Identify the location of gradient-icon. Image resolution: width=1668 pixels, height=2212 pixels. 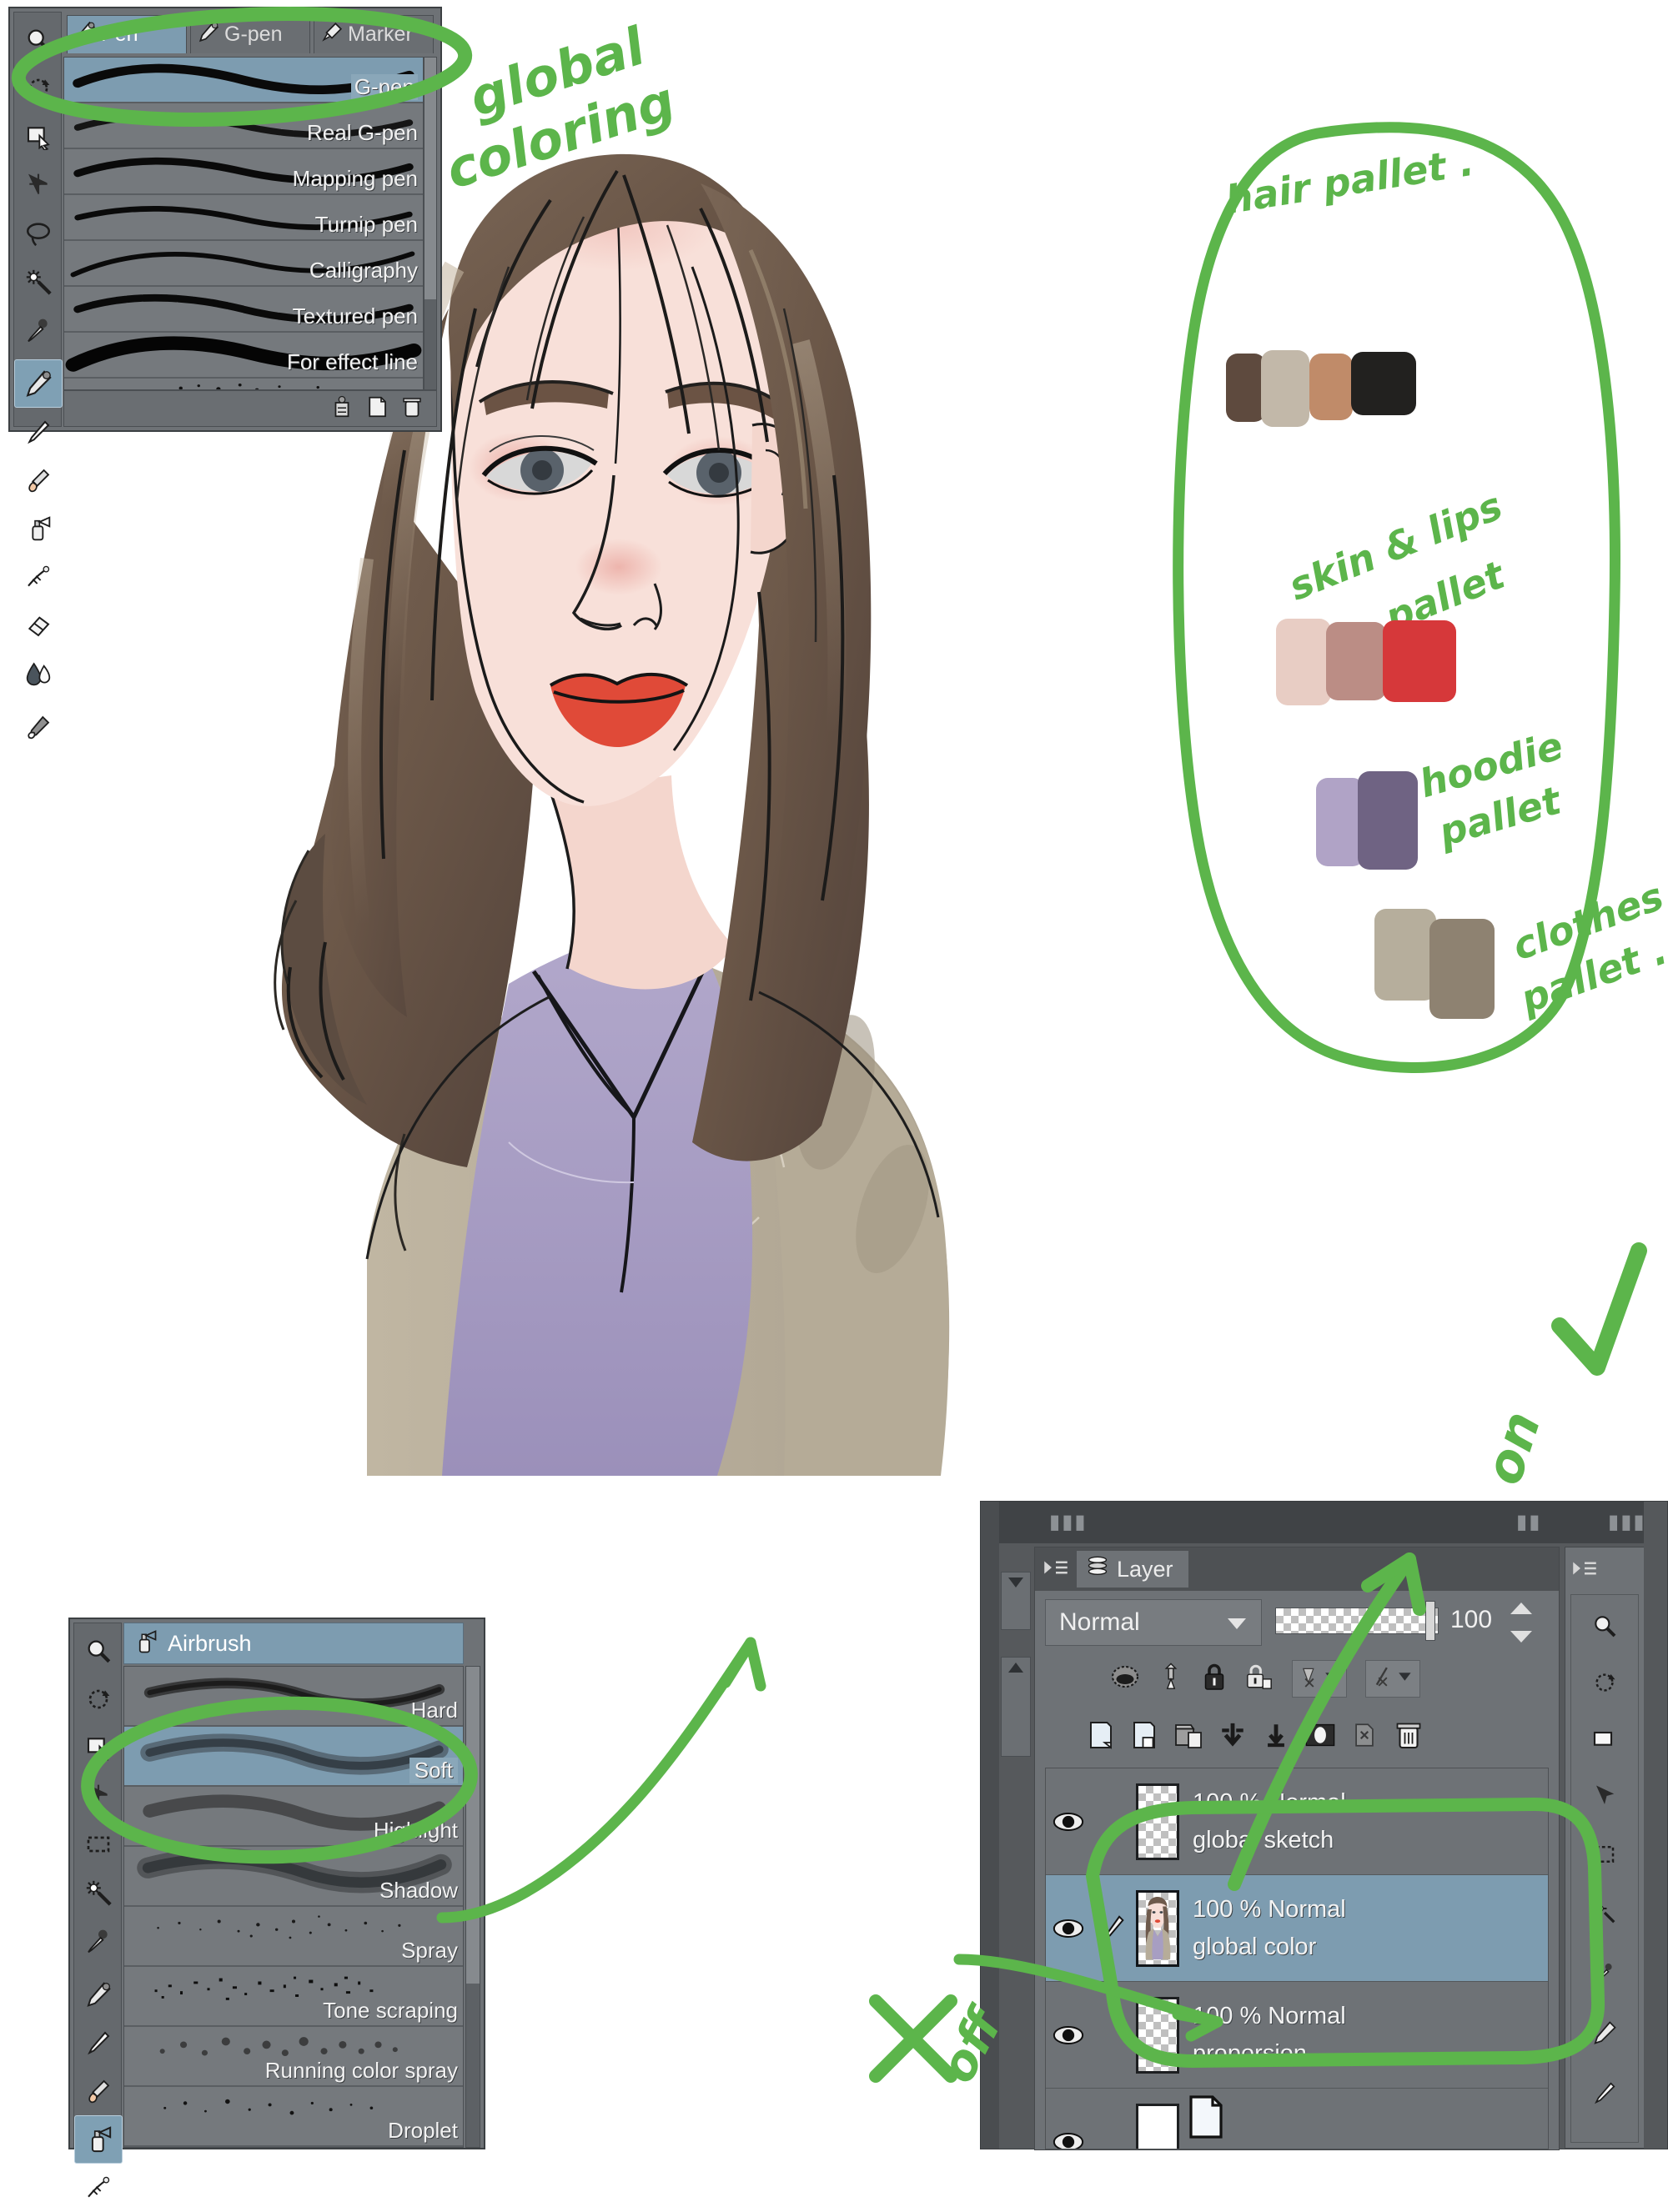
(38, 727).